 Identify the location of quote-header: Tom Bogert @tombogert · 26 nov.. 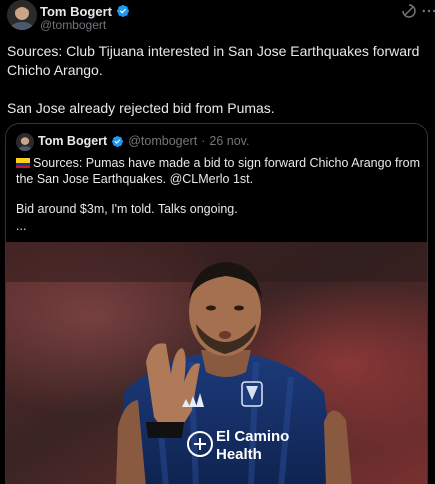
(143, 141).